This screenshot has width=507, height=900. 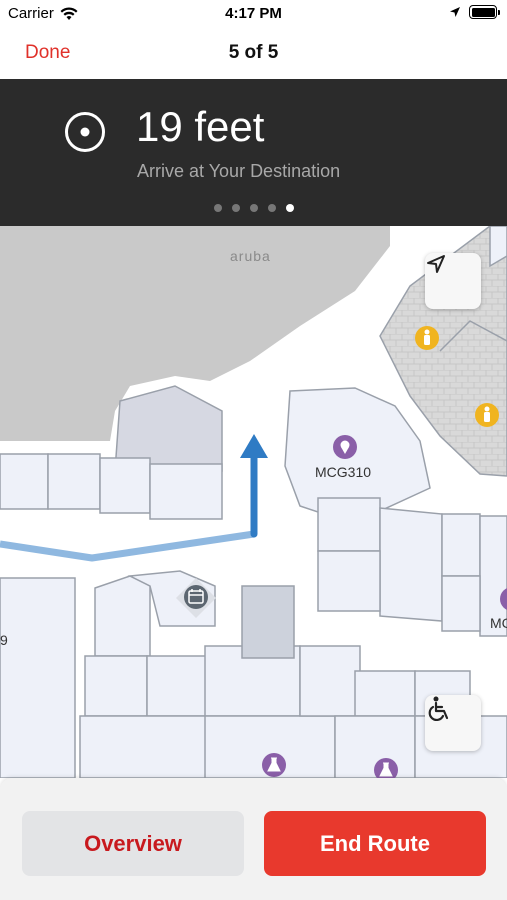 I want to click on status-bar: Carrier 4:17 PM, so click(x=253, y=14).